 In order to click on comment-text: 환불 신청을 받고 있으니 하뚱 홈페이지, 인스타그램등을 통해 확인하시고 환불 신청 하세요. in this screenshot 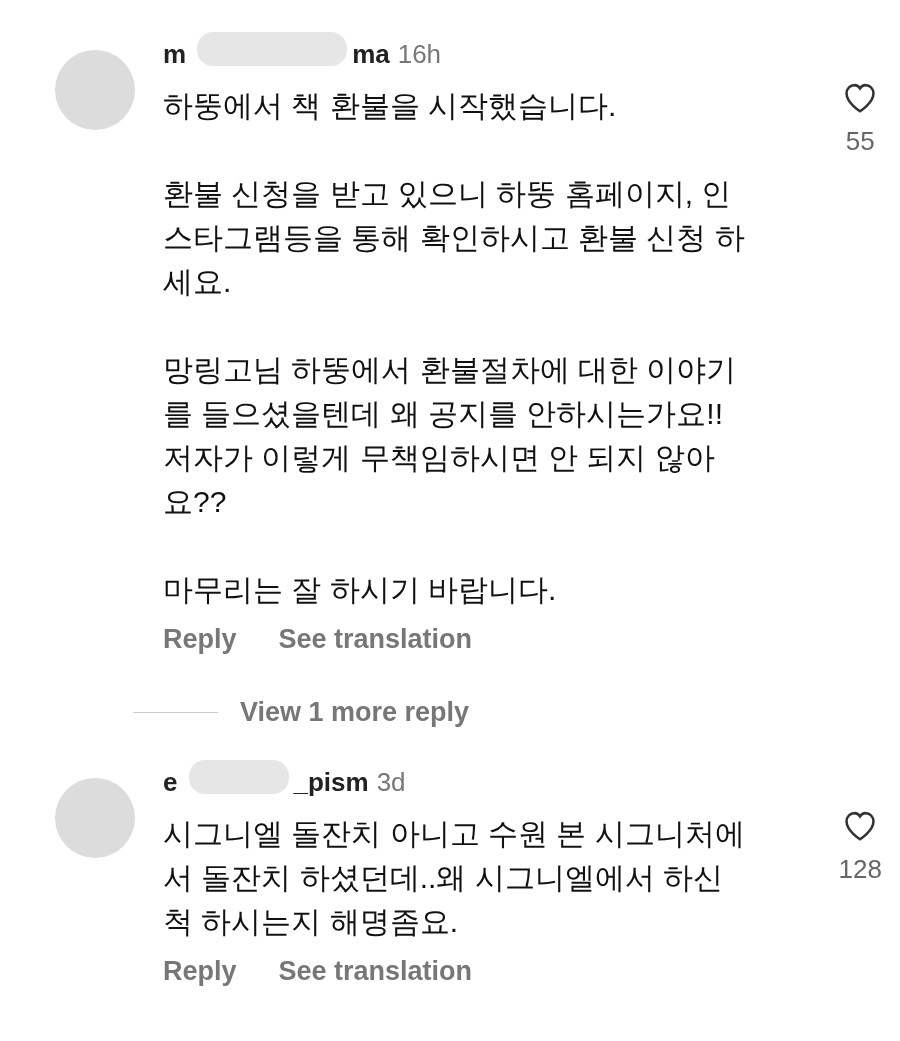, I will do `click(454, 238)`.